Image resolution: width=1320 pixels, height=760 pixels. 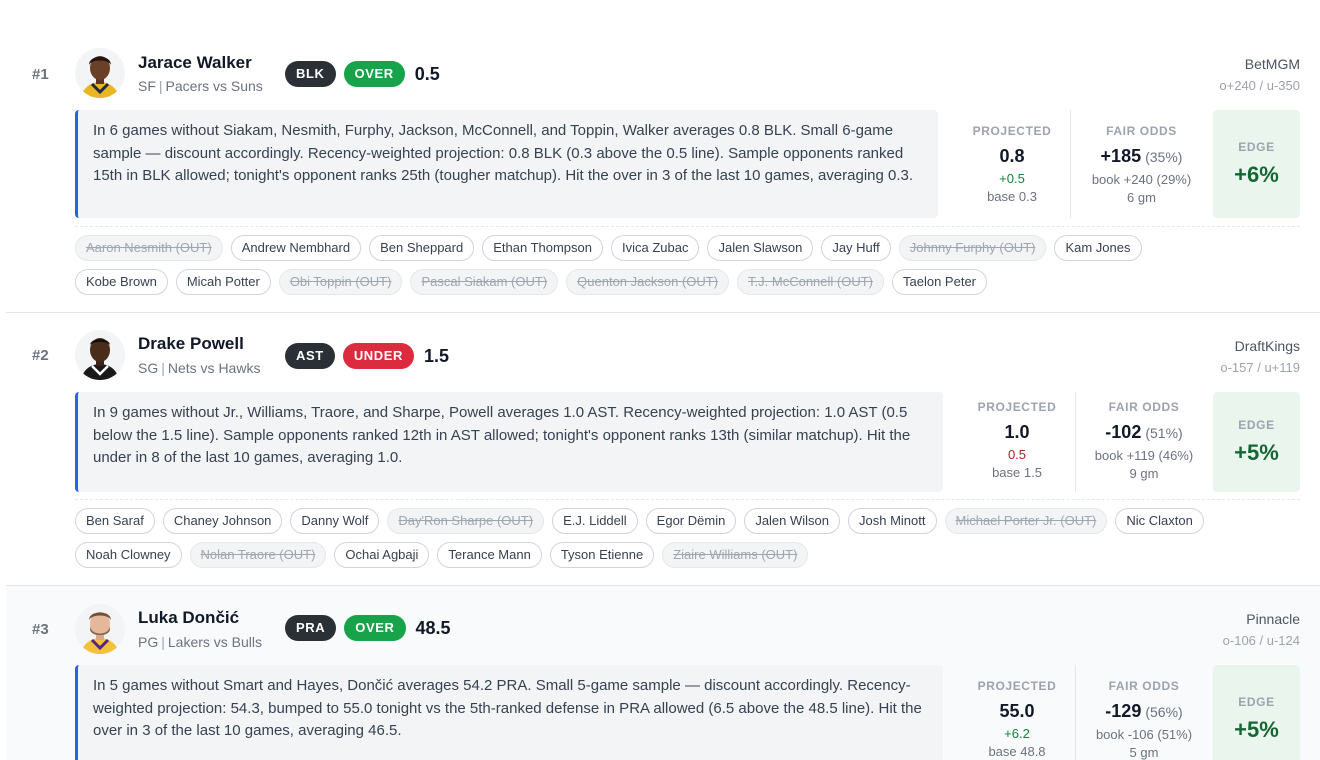 I want to click on player-name: Jarace Walker, so click(x=195, y=63).